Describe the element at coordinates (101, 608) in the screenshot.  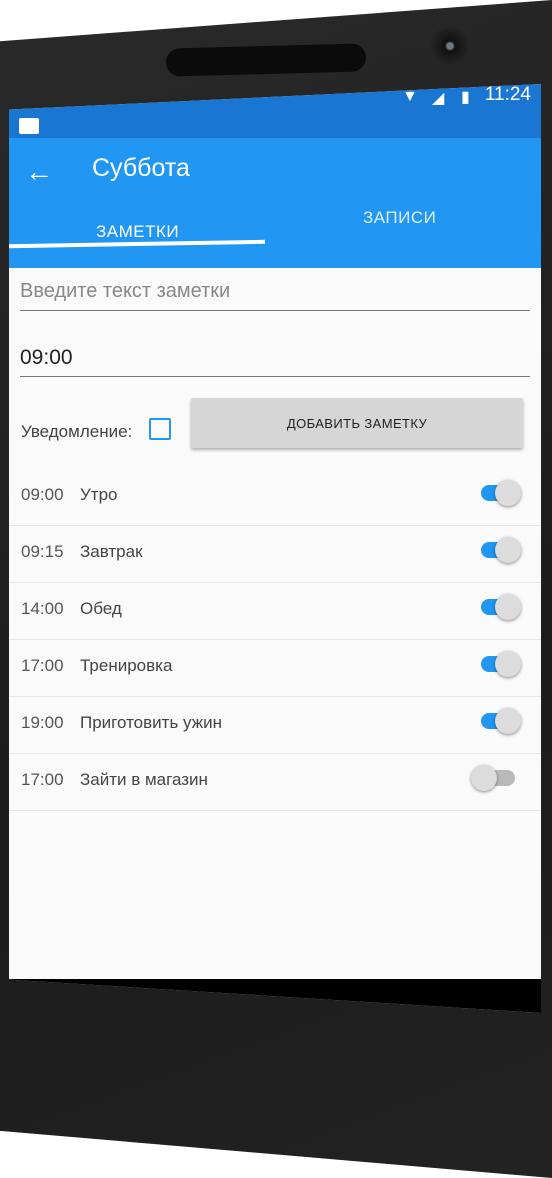
I see `note-text: Обед` at that location.